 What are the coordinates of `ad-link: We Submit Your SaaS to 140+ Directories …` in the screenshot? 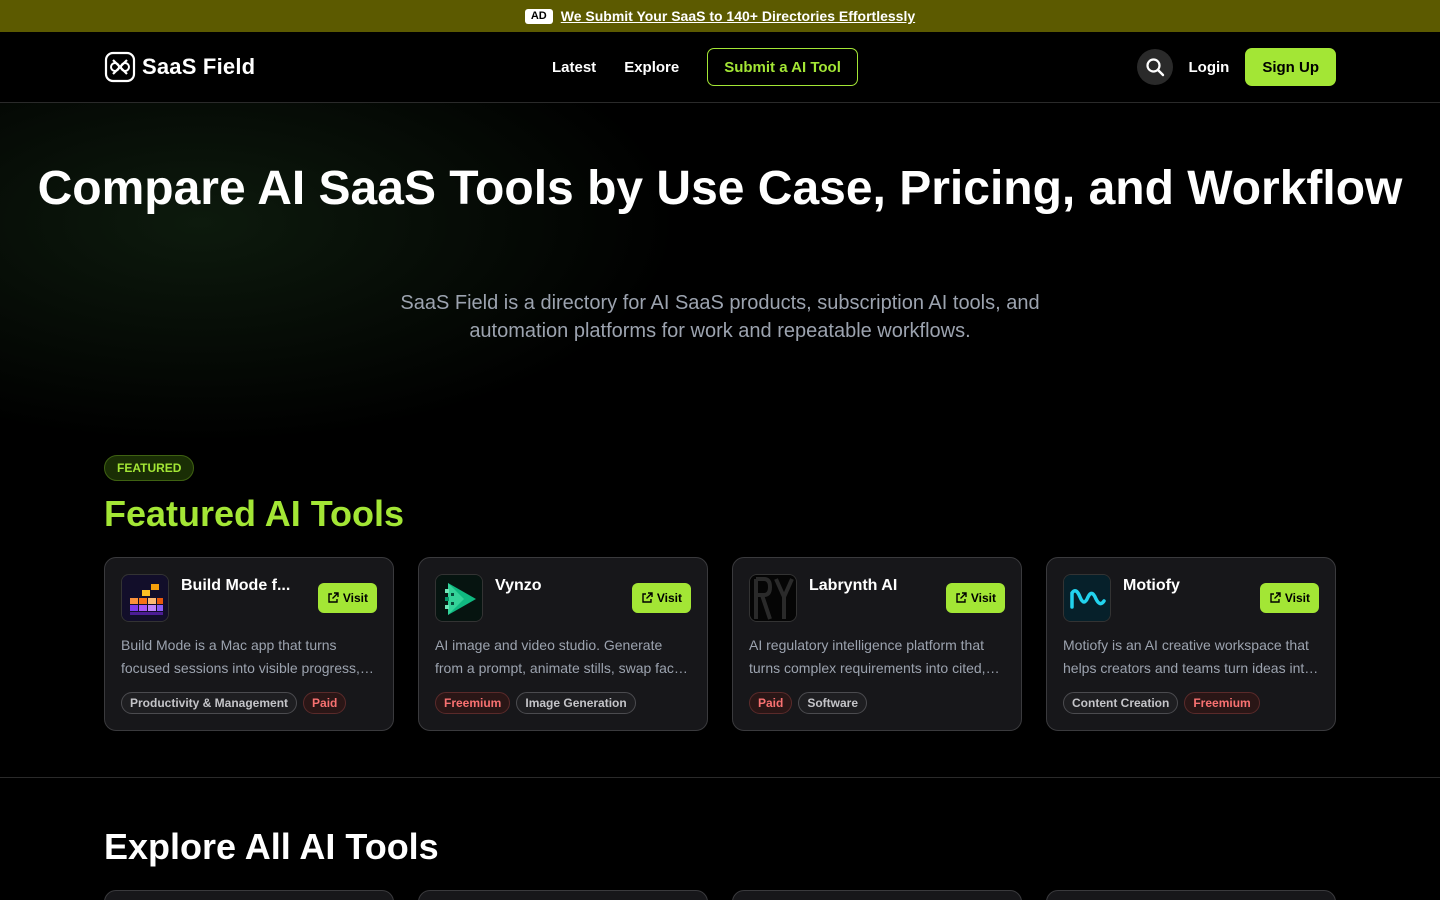 It's located at (738, 16).